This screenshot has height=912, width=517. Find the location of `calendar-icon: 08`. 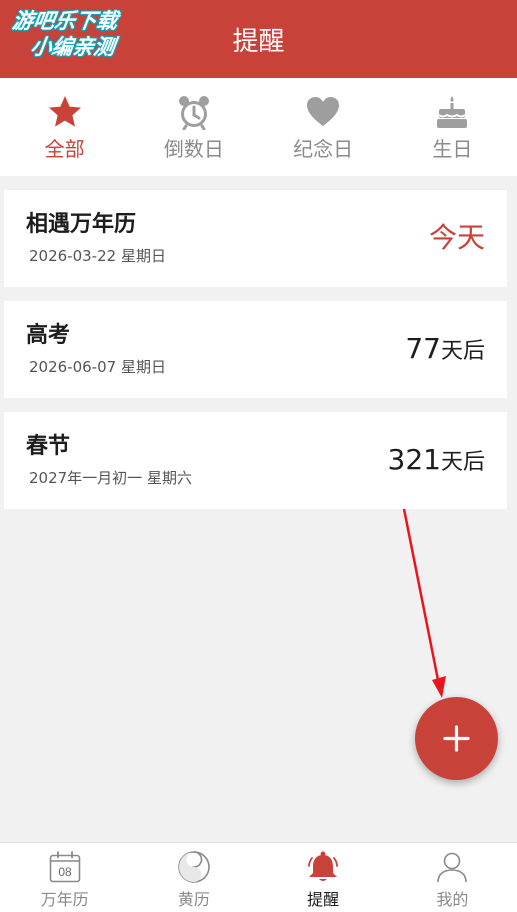

calendar-icon: 08 is located at coordinates (64, 867).